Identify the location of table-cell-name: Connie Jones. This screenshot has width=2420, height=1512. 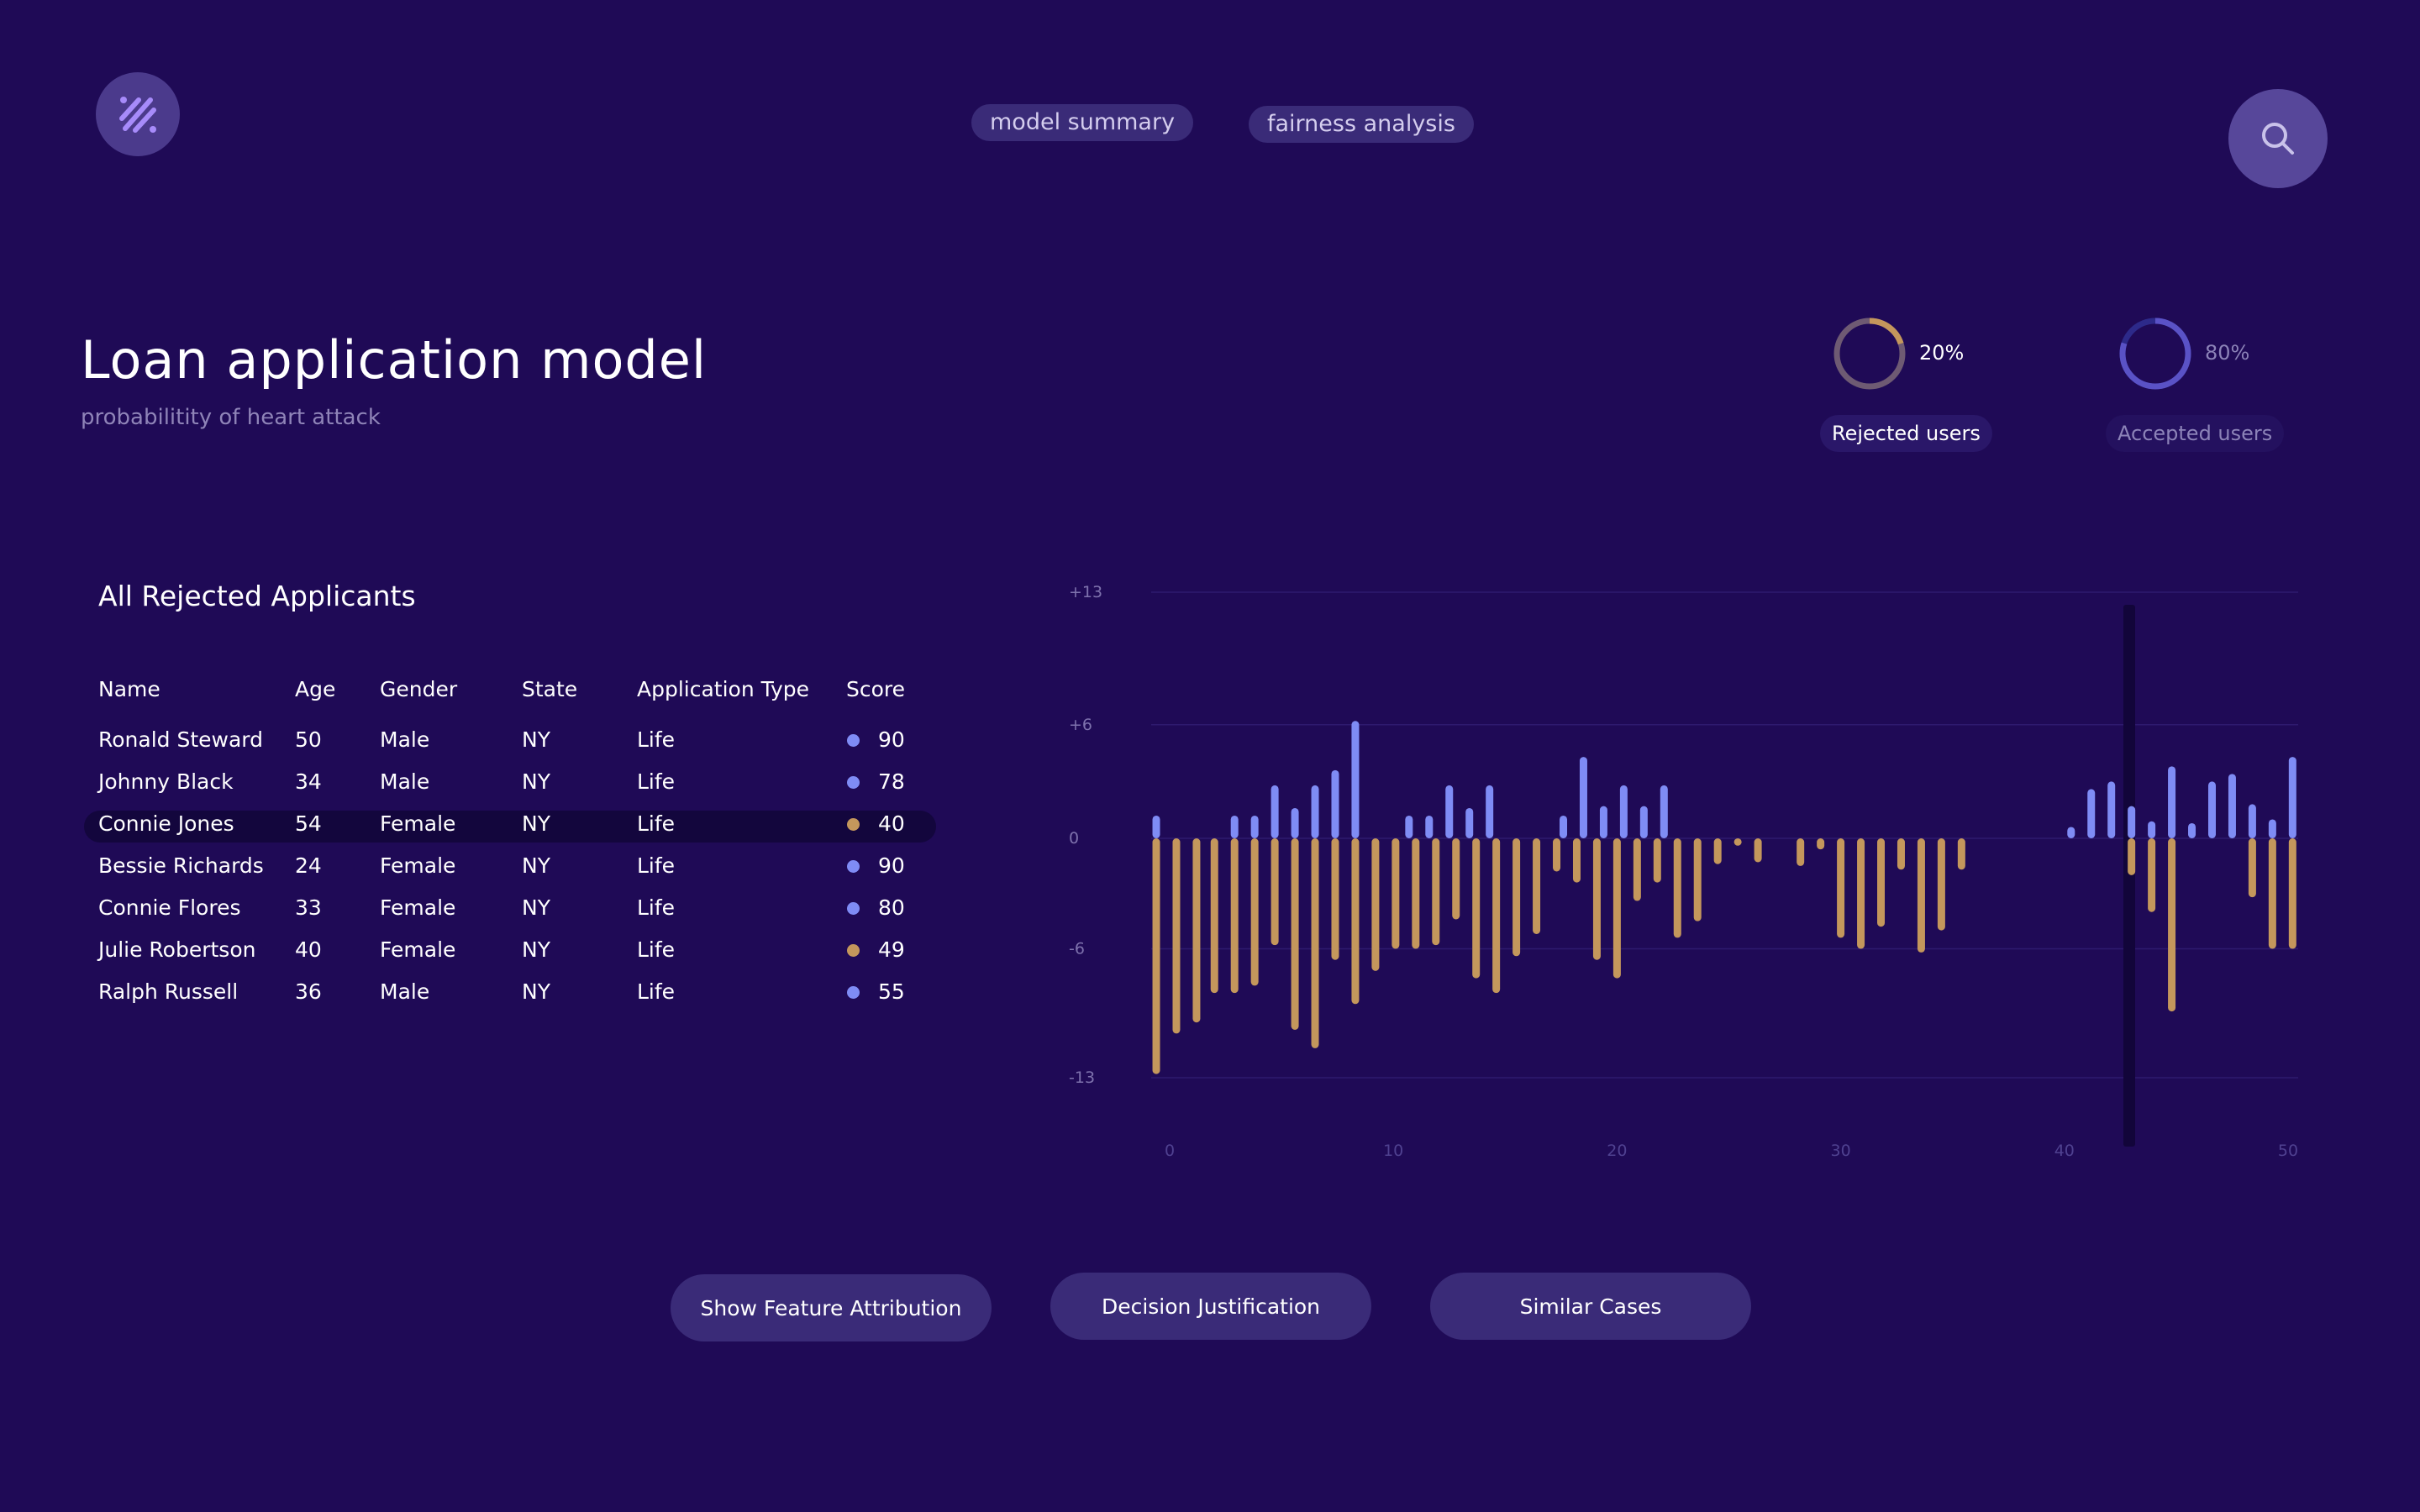
(166, 823).